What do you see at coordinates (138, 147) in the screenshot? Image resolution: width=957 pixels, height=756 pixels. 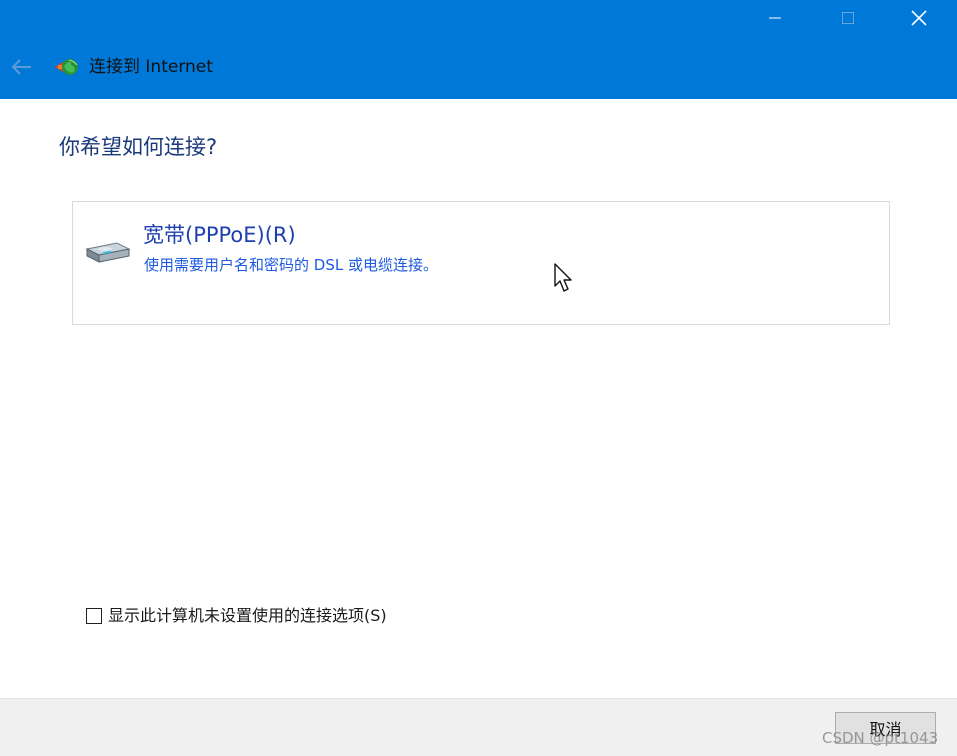 I see `page-heading: 你希望如何连接?` at bounding box center [138, 147].